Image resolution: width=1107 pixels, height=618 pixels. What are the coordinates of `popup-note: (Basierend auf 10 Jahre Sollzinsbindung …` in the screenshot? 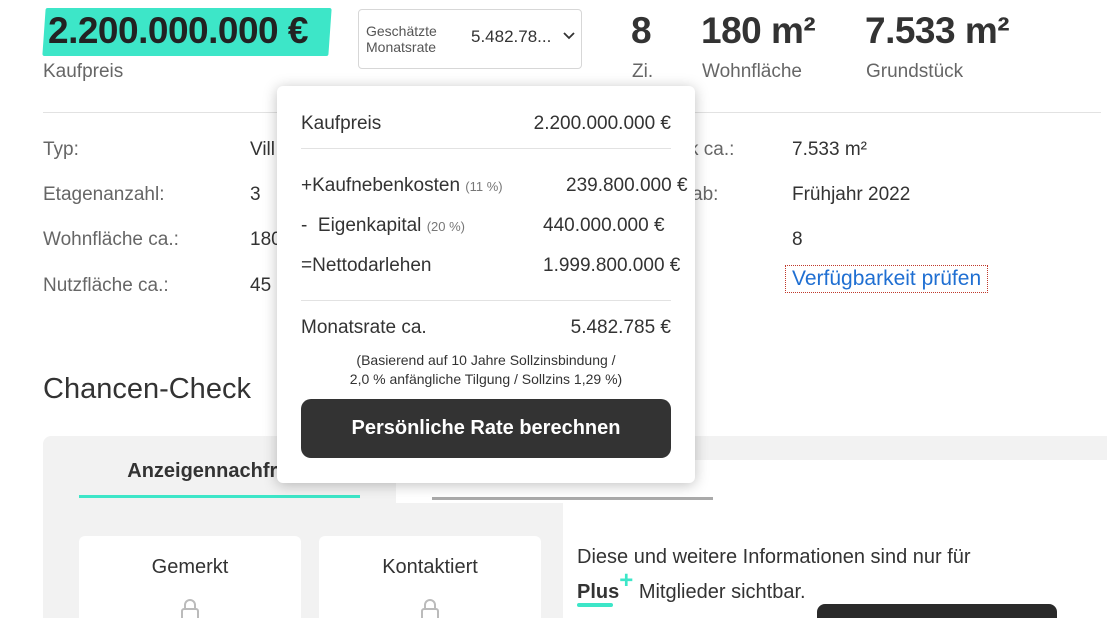 It's located at (486, 369).